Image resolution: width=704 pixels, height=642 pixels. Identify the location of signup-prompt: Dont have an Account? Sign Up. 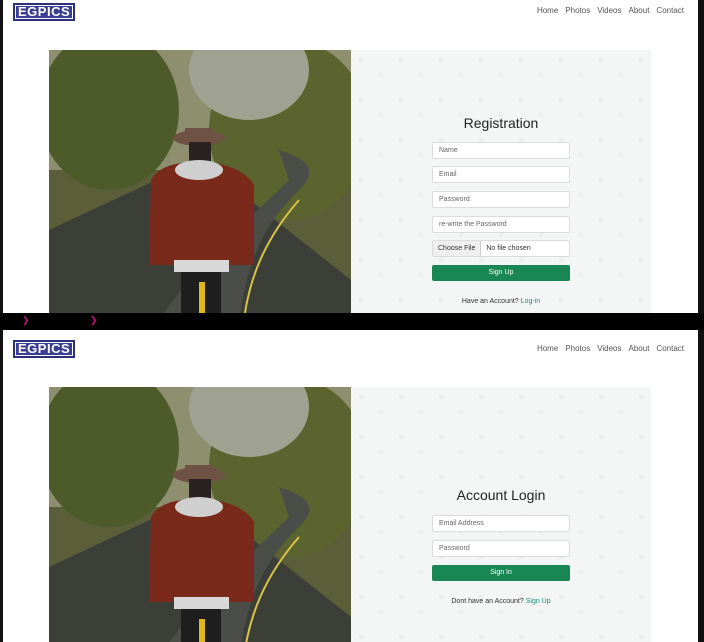
(501, 601).